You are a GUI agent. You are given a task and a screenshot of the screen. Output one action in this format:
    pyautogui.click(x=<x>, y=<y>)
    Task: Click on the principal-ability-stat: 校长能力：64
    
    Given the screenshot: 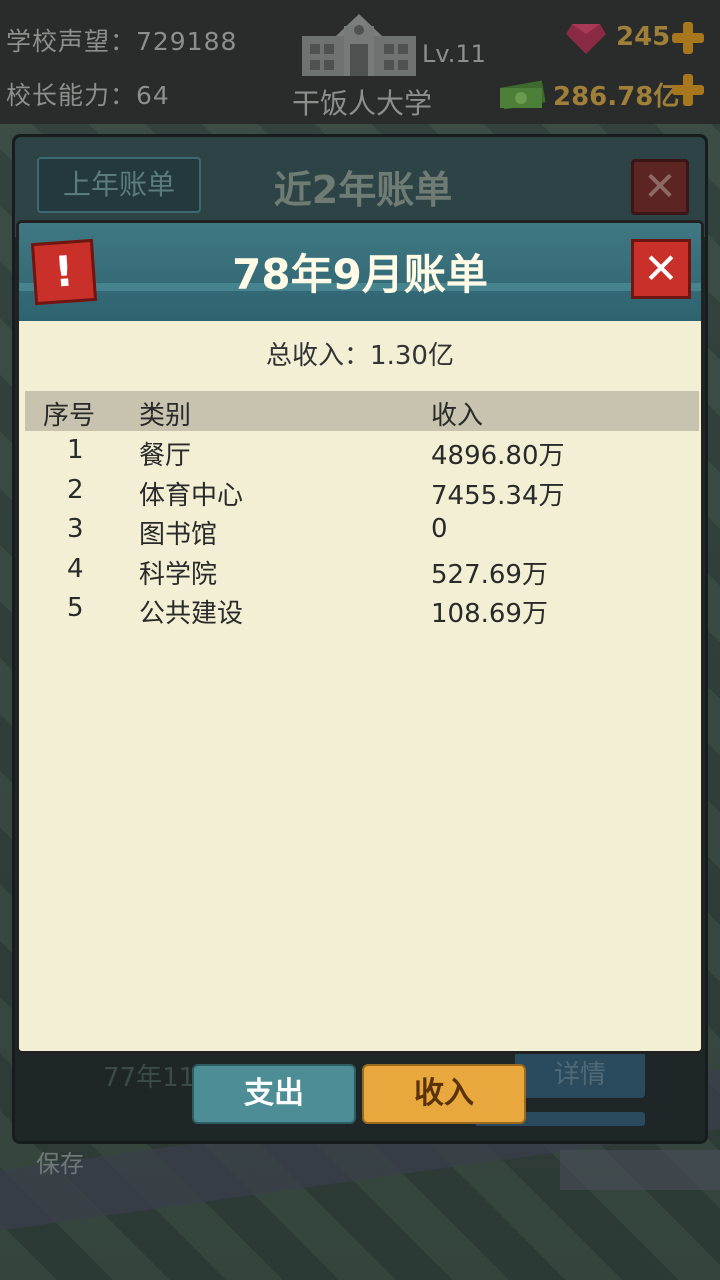 What is the action you would take?
    pyautogui.click(x=88, y=95)
    